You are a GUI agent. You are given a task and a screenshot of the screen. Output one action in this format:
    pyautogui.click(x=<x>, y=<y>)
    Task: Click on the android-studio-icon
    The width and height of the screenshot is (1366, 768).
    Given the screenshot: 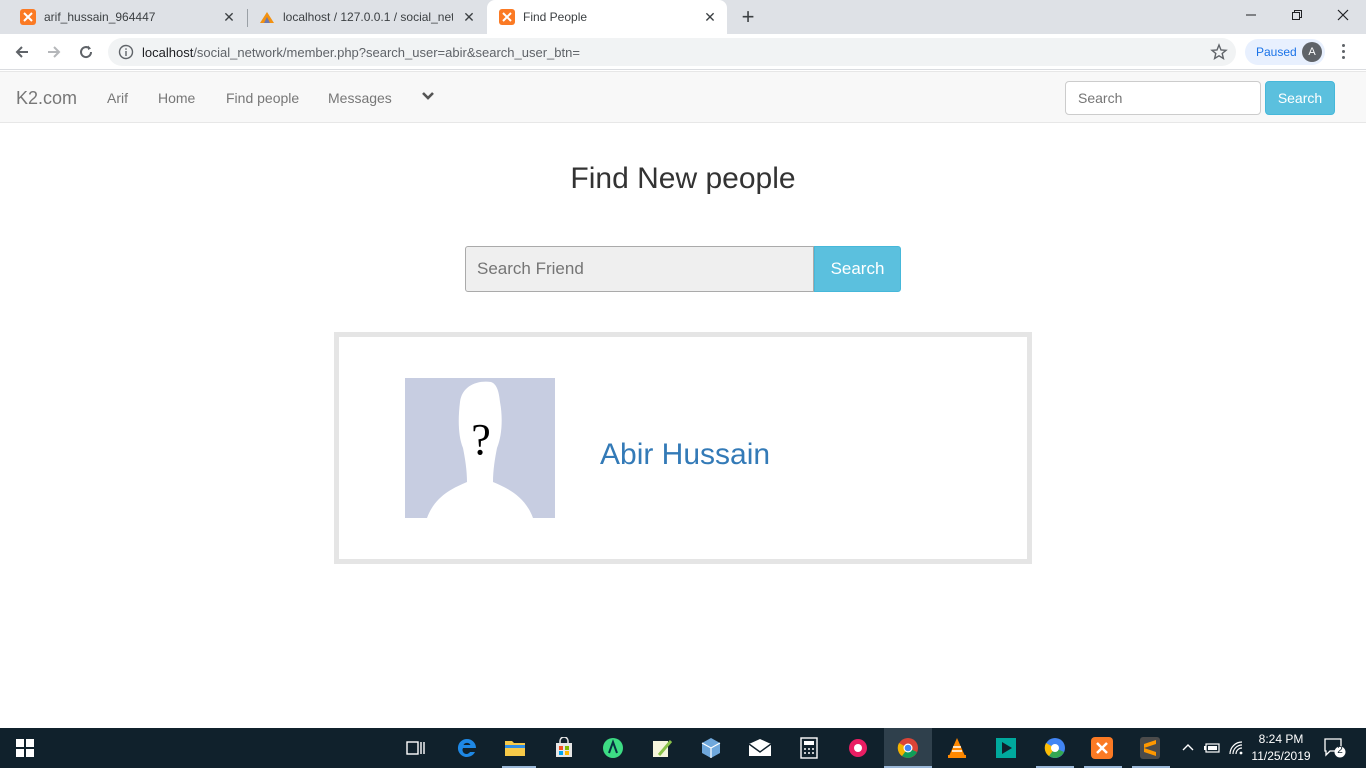 What is the action you would take?
    pyautogui.click(x=613, y=748)
    